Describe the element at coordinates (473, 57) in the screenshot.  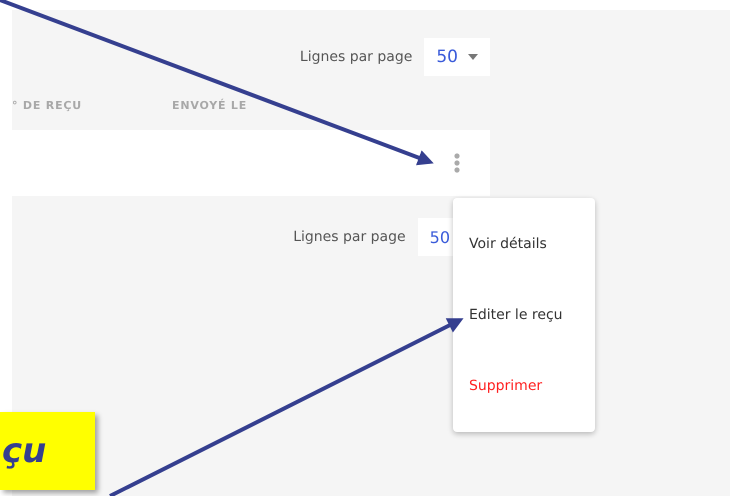
I see `caret-icon` at that location.